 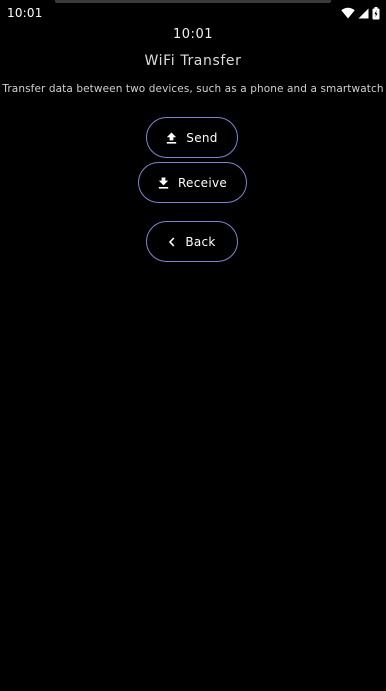 I want to click on status-bar-icons, so click(x=360, y=13).